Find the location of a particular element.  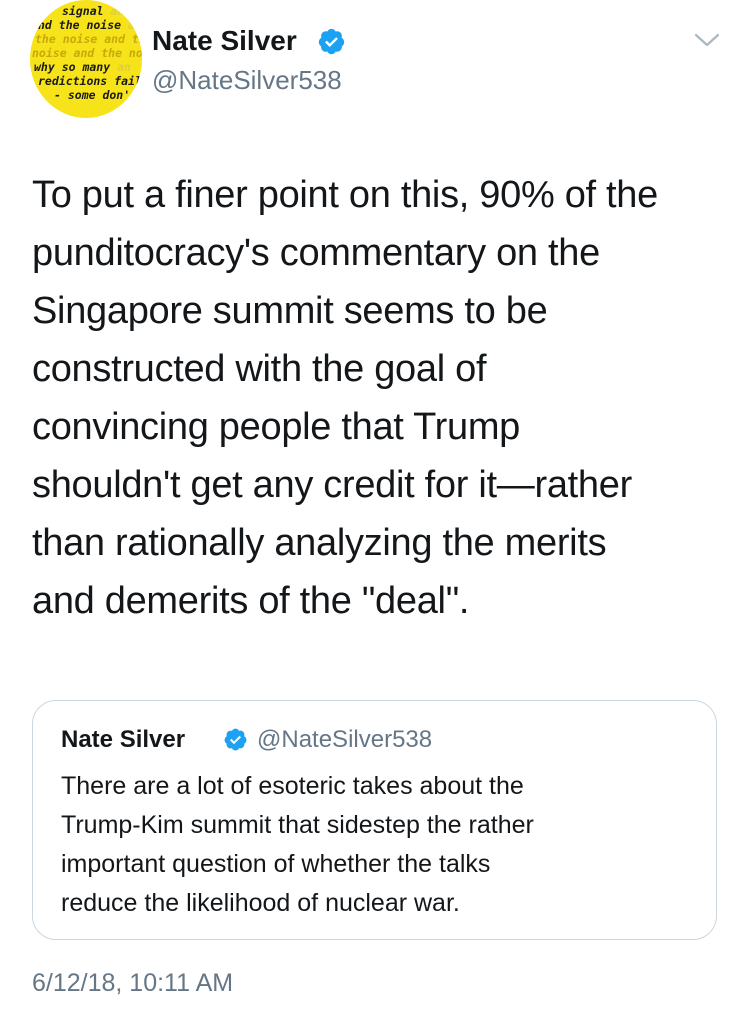

tweet-text-line: Singapore summit seems to be is located at coordinates (290, 311).